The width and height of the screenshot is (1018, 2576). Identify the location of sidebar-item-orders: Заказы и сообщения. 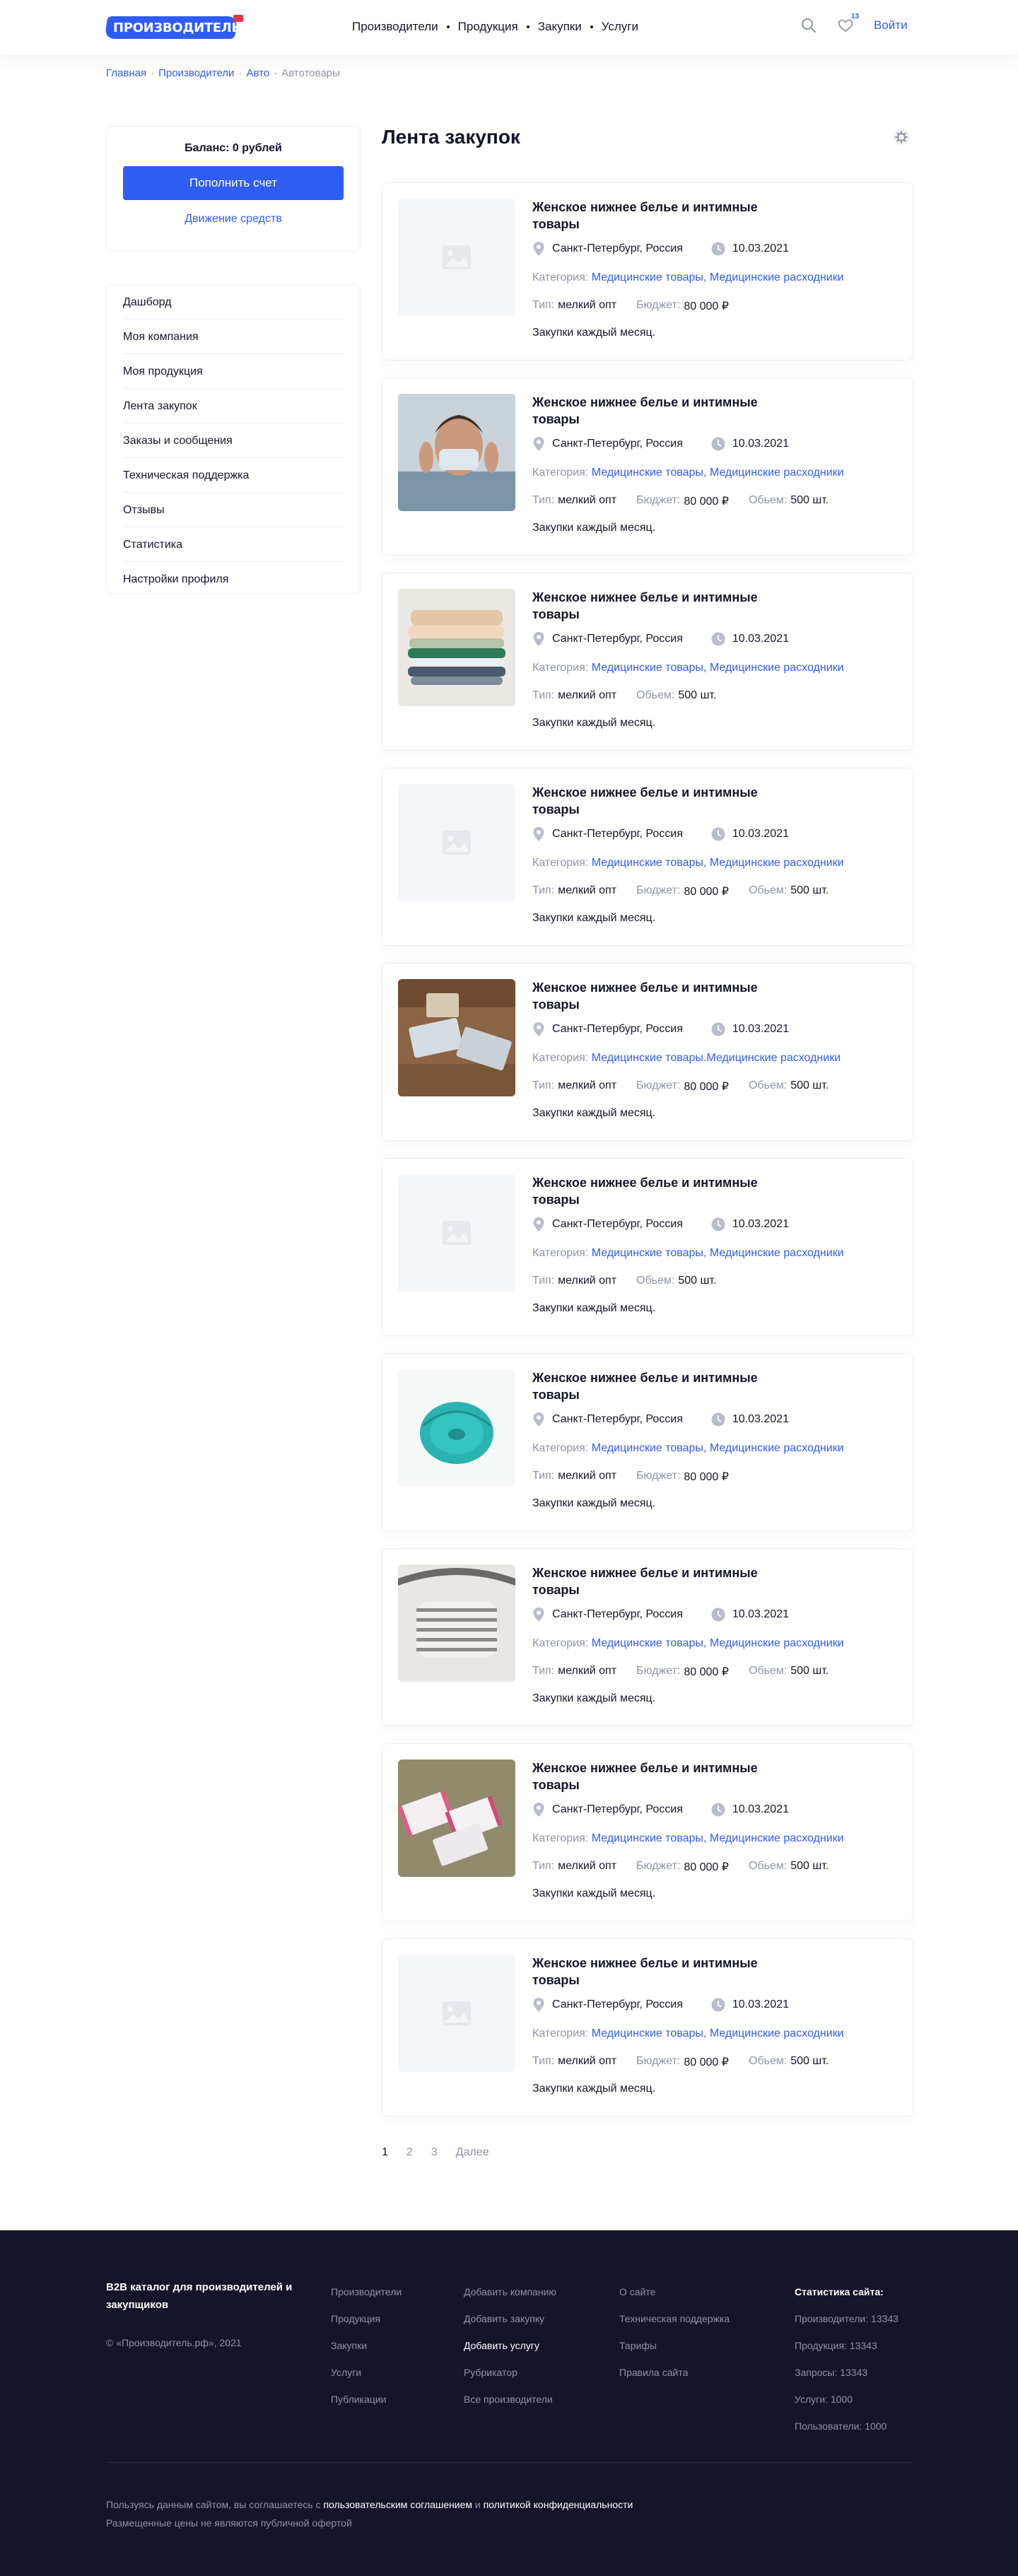
(234, 441).